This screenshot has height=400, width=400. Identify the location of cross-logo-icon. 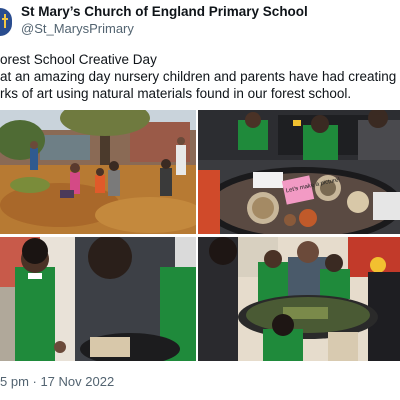
(5, 21).